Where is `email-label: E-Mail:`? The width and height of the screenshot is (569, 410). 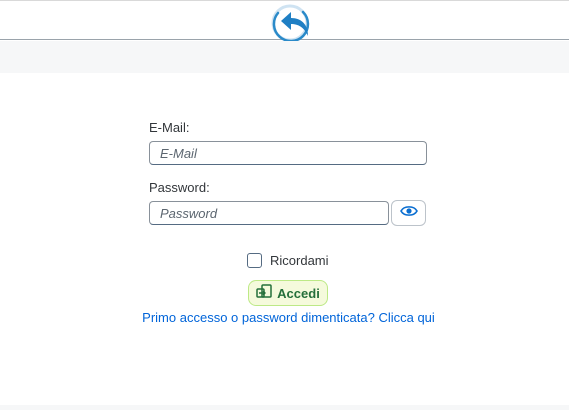 email-label: E-Mail: is located at coordinates (169, 127).